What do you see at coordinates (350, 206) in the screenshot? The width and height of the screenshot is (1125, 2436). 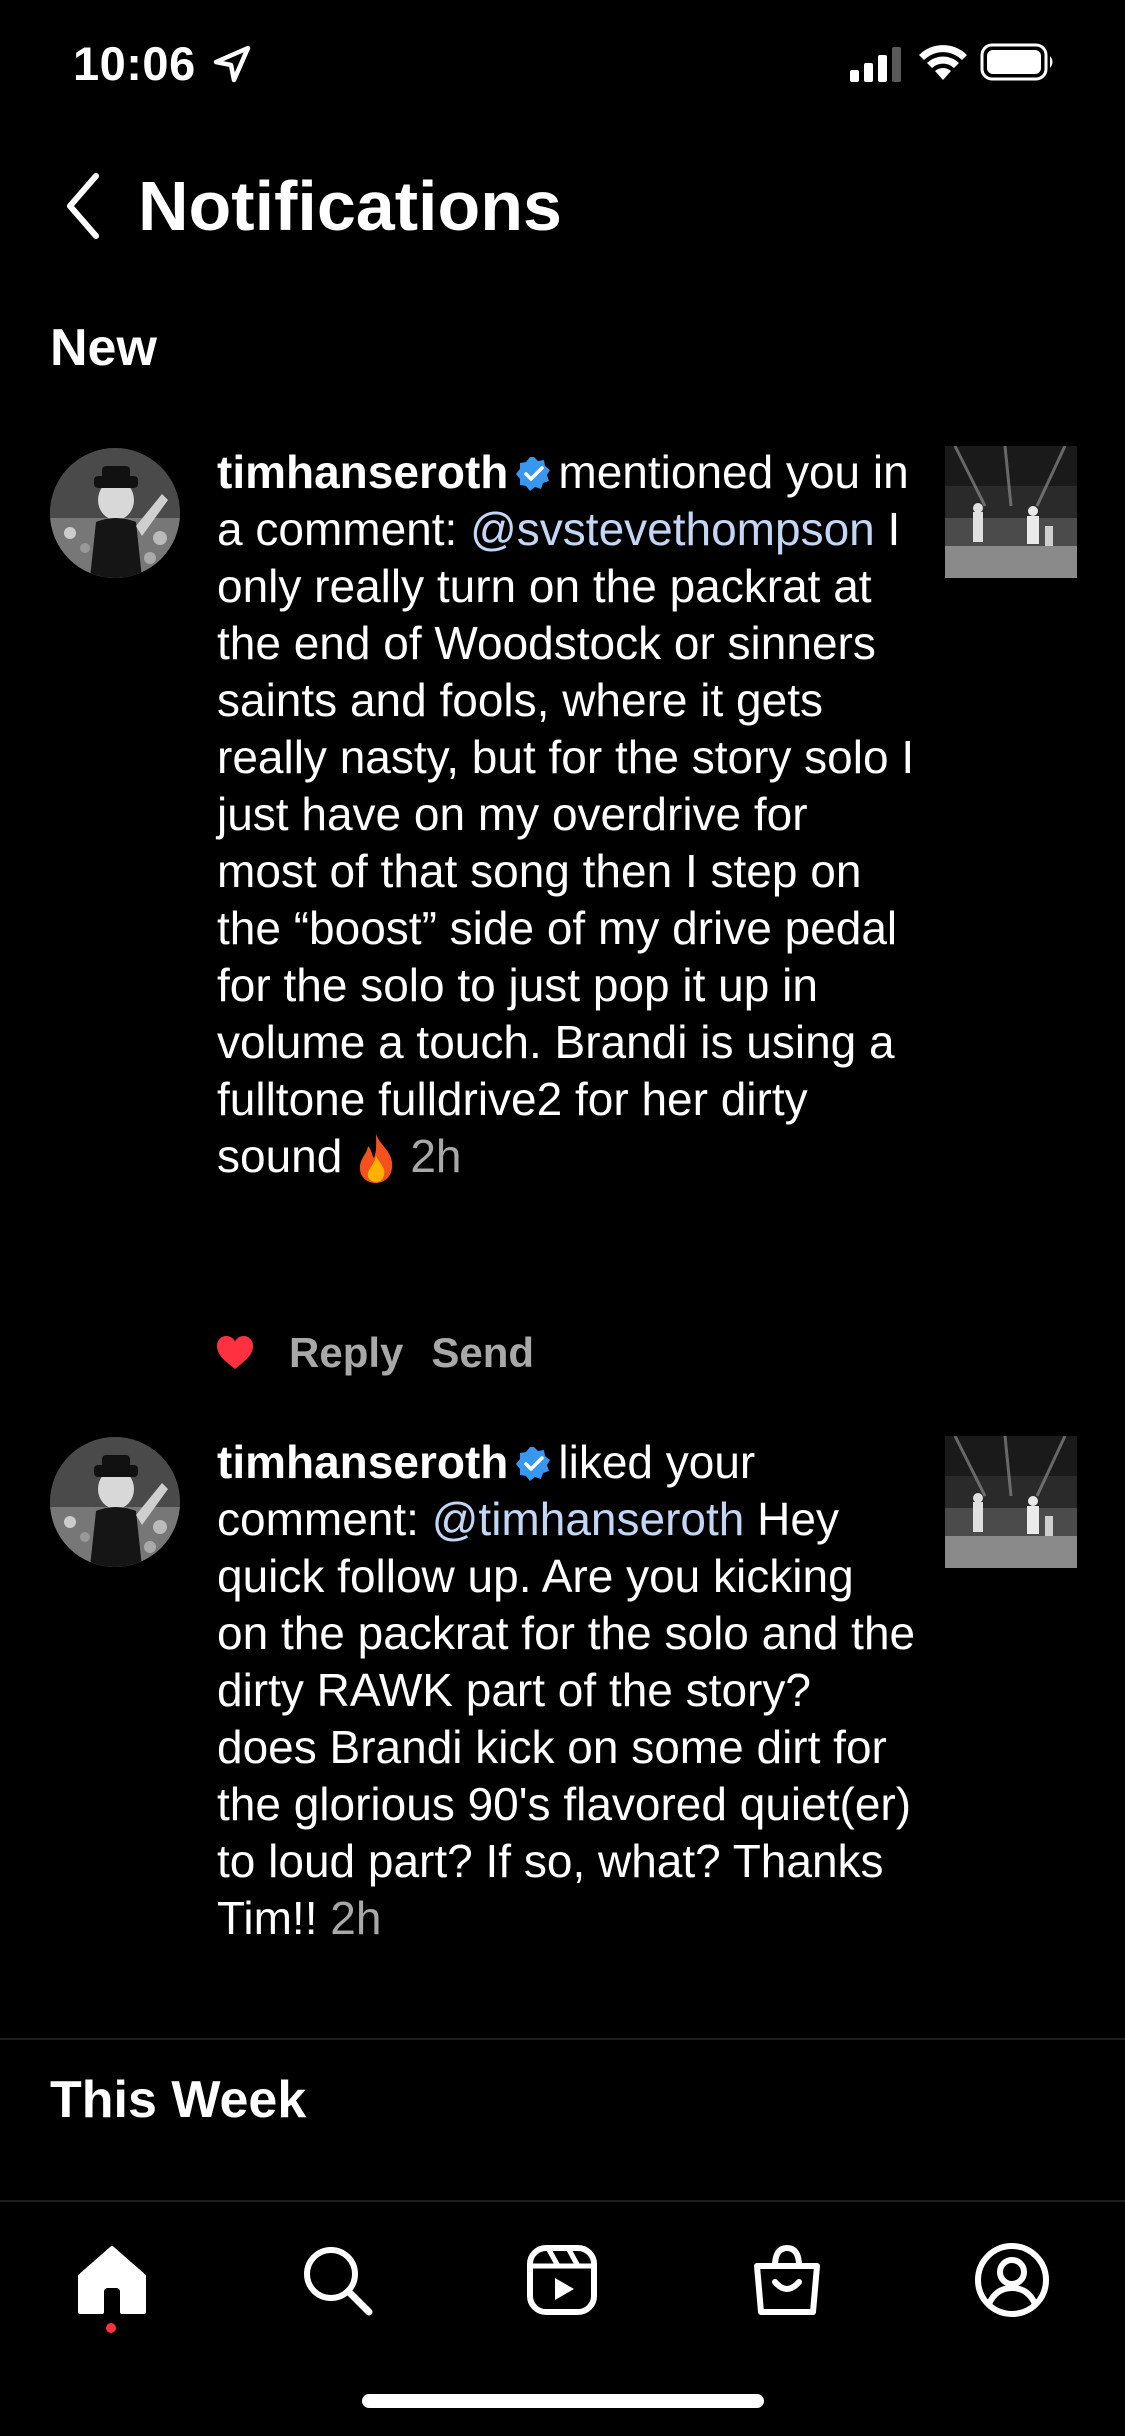 I see `page-title: Notifications` at bounding box center [350, 206].